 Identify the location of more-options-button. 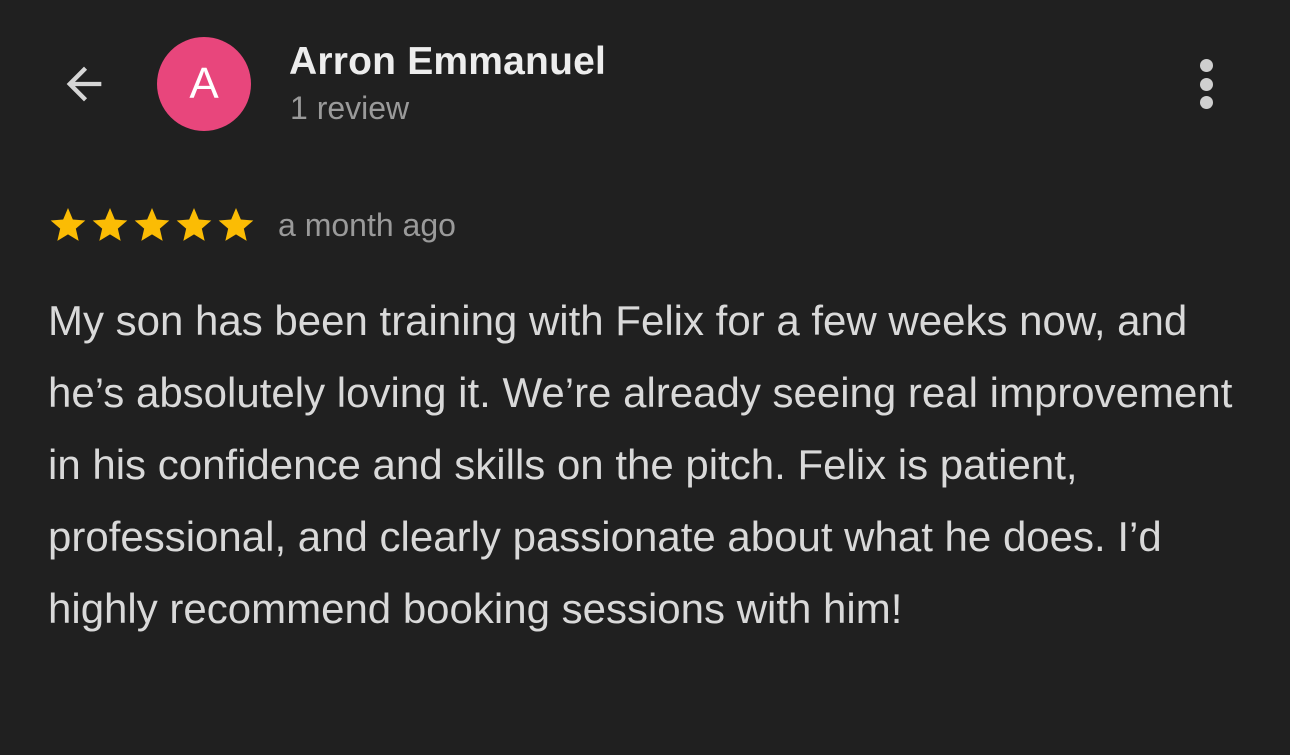
(1206, 84).